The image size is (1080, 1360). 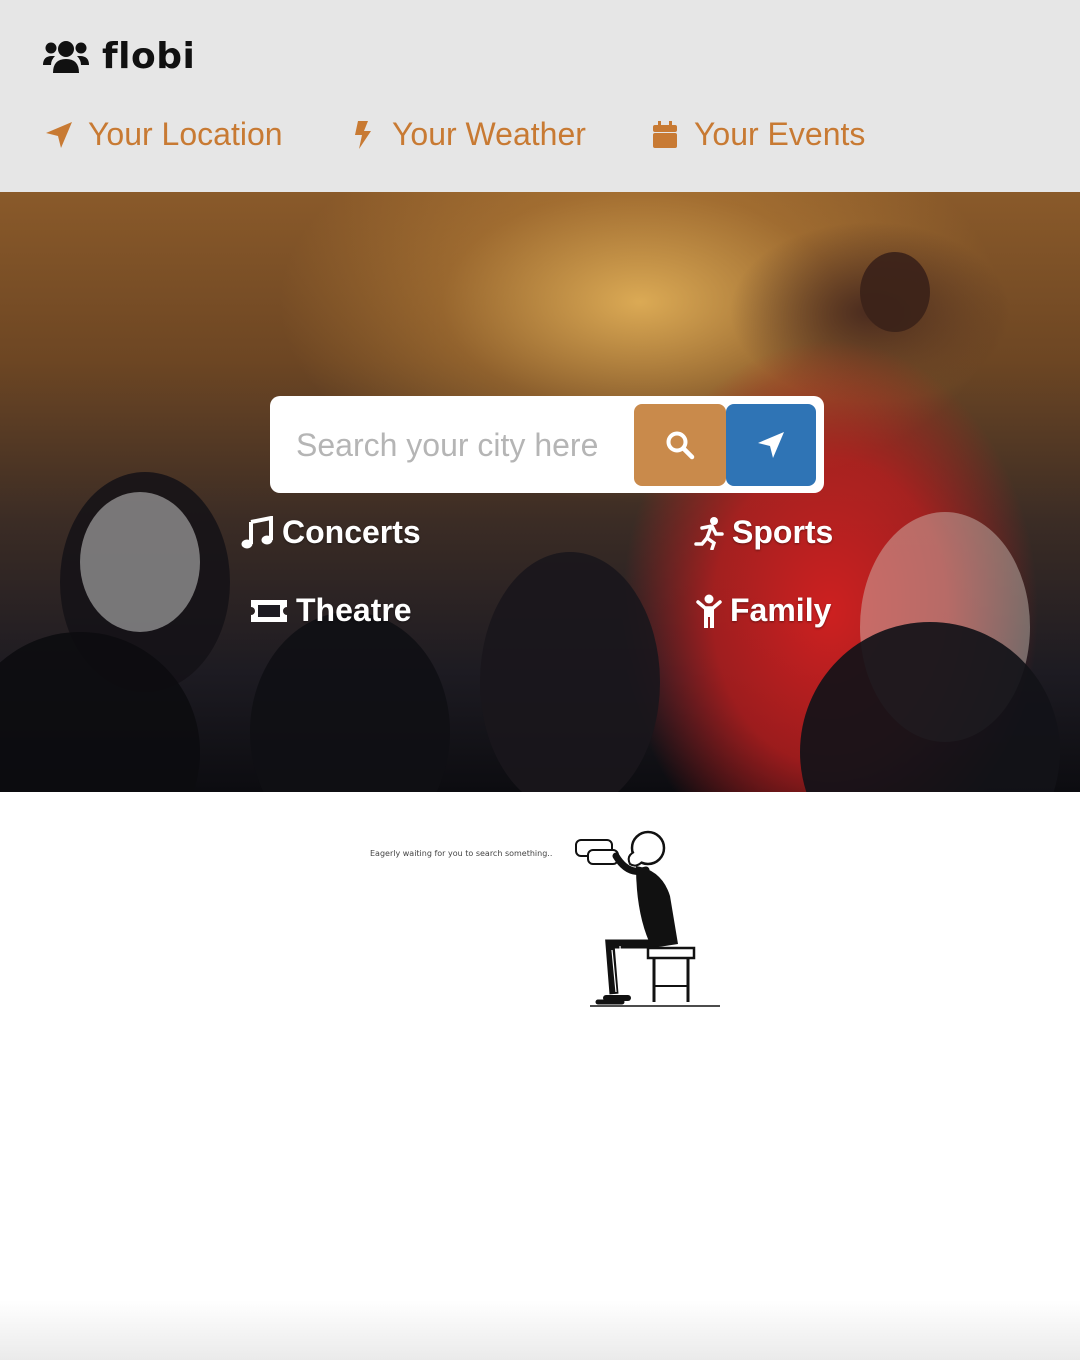 I want to click on music-icon, so click(x=257, y=531).